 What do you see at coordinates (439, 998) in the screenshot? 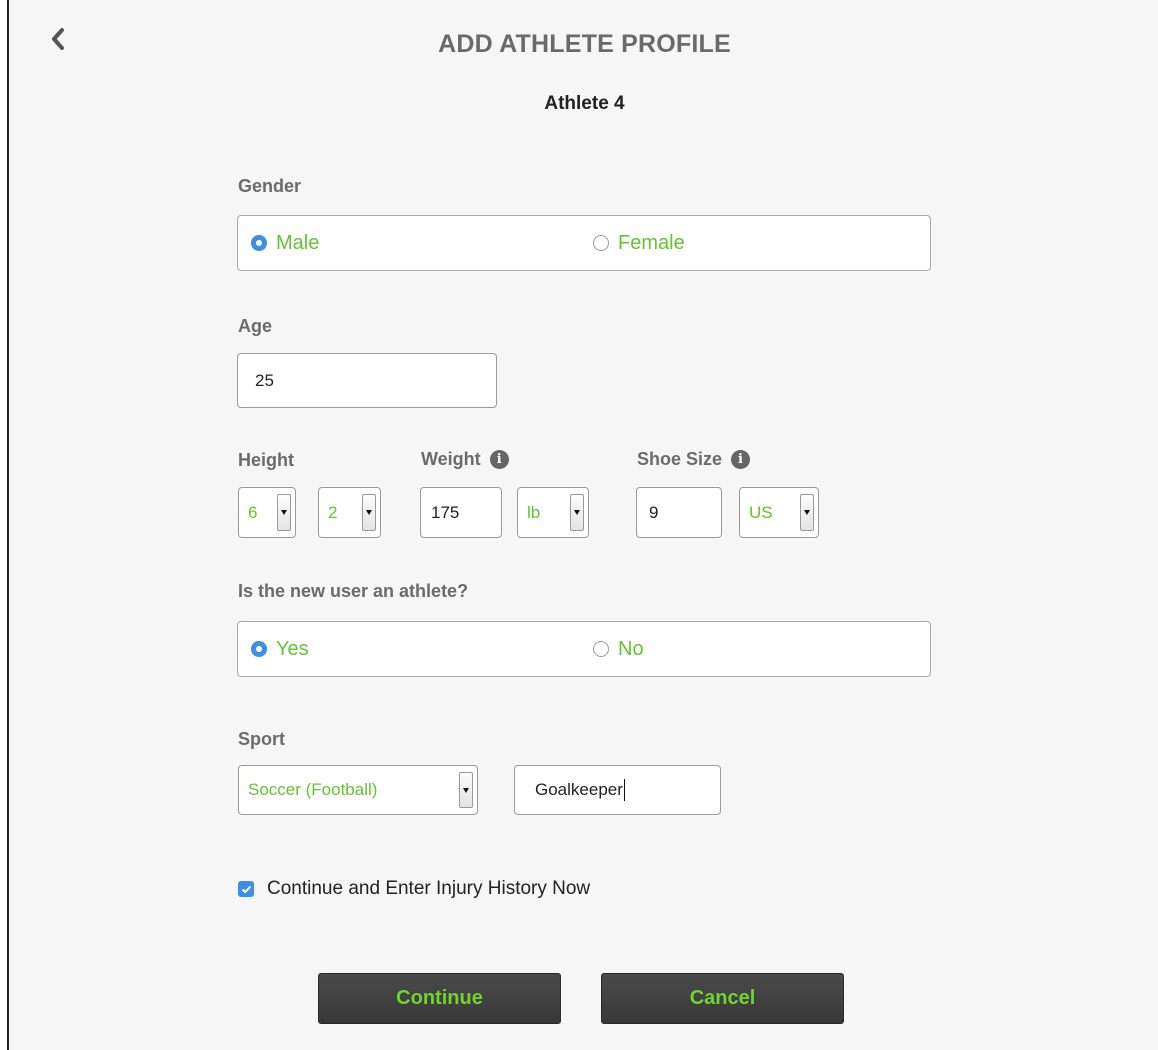
I see `continue-button: Continue` at bounding box center [439, 998].